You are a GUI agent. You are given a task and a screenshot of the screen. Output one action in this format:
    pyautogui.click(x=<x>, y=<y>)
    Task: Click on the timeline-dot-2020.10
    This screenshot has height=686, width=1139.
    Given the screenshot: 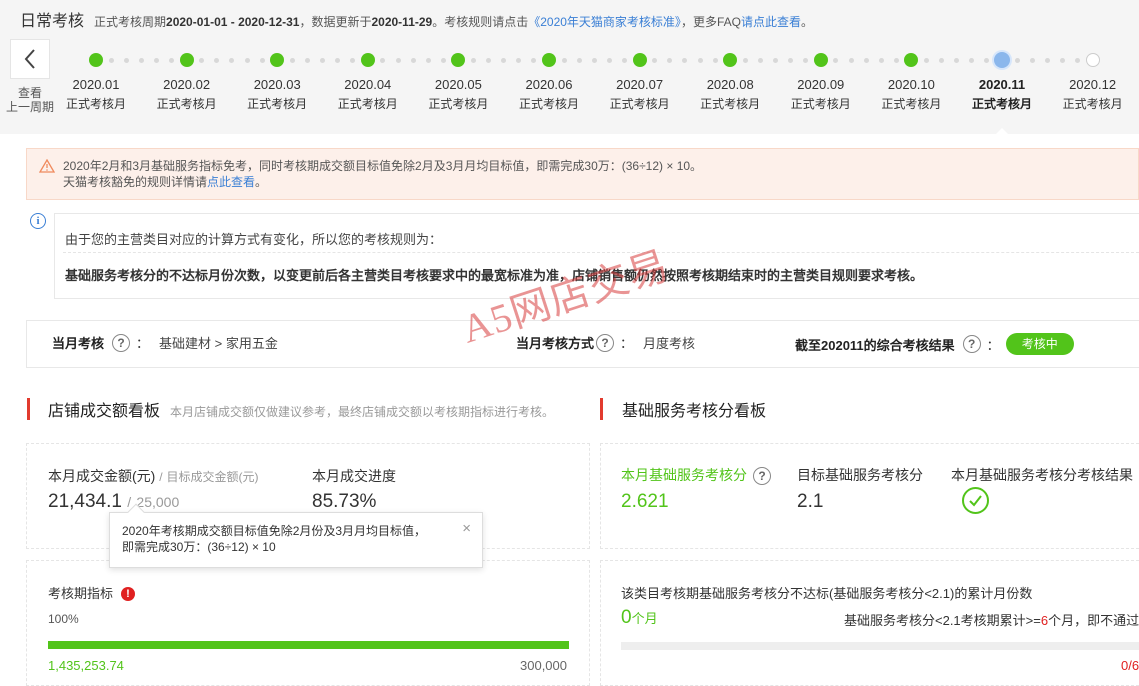 What is the action you would take?
    pyautogui.click(x=911, y=60)
    